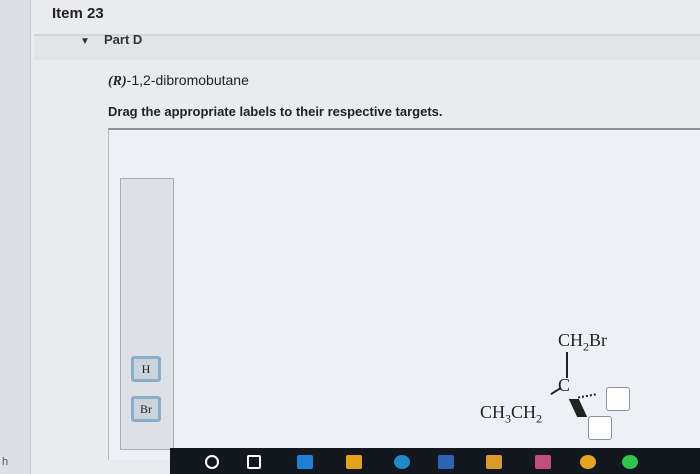  What do you see at coordinates (146, 369) in the screenshot?
I see `label-h: H` at bounding box center [146, 369].